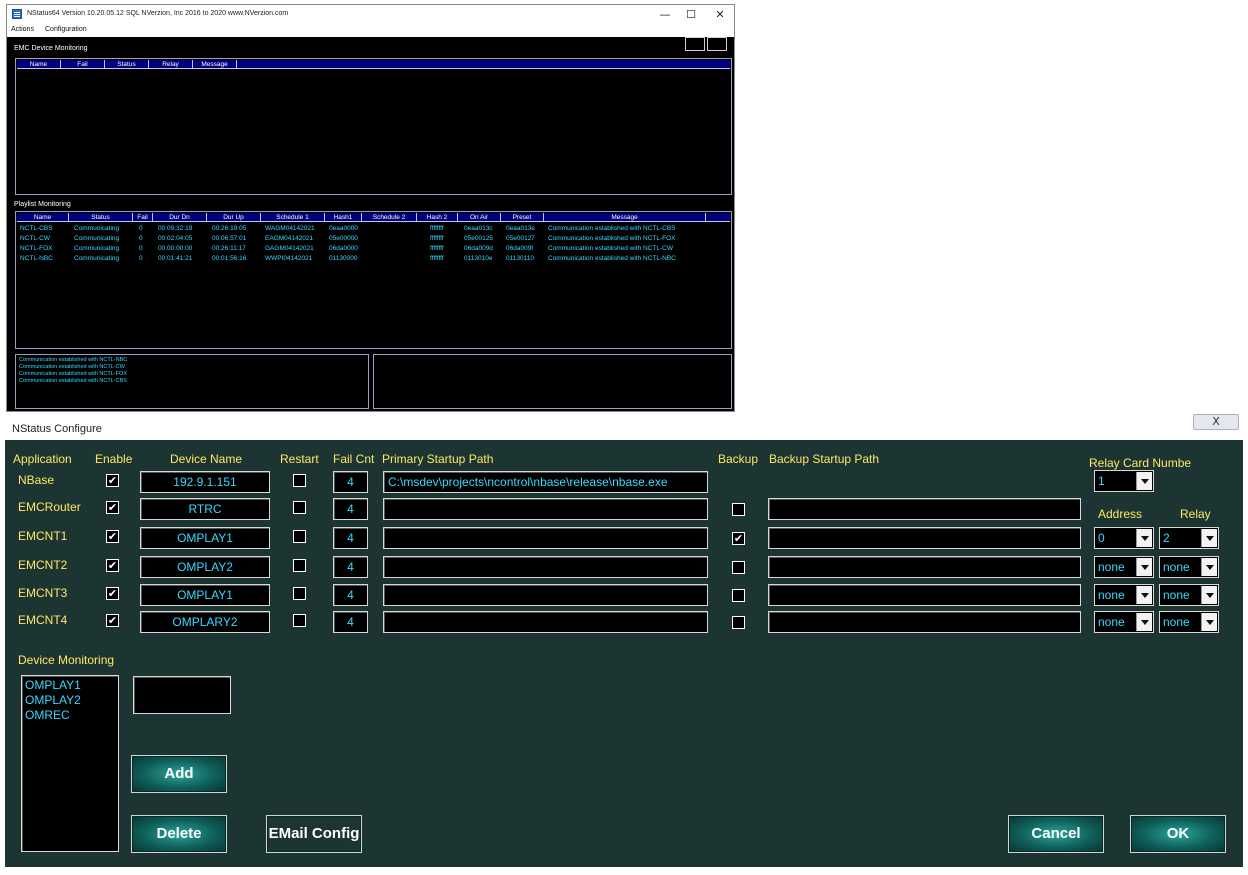 This screenshot has height=875, width=1248. What do you see at coordinates (73, 381) in the screenshot?
I see `log-line: Communication established with NCTL-CBS` at bounding box center [73, 381].